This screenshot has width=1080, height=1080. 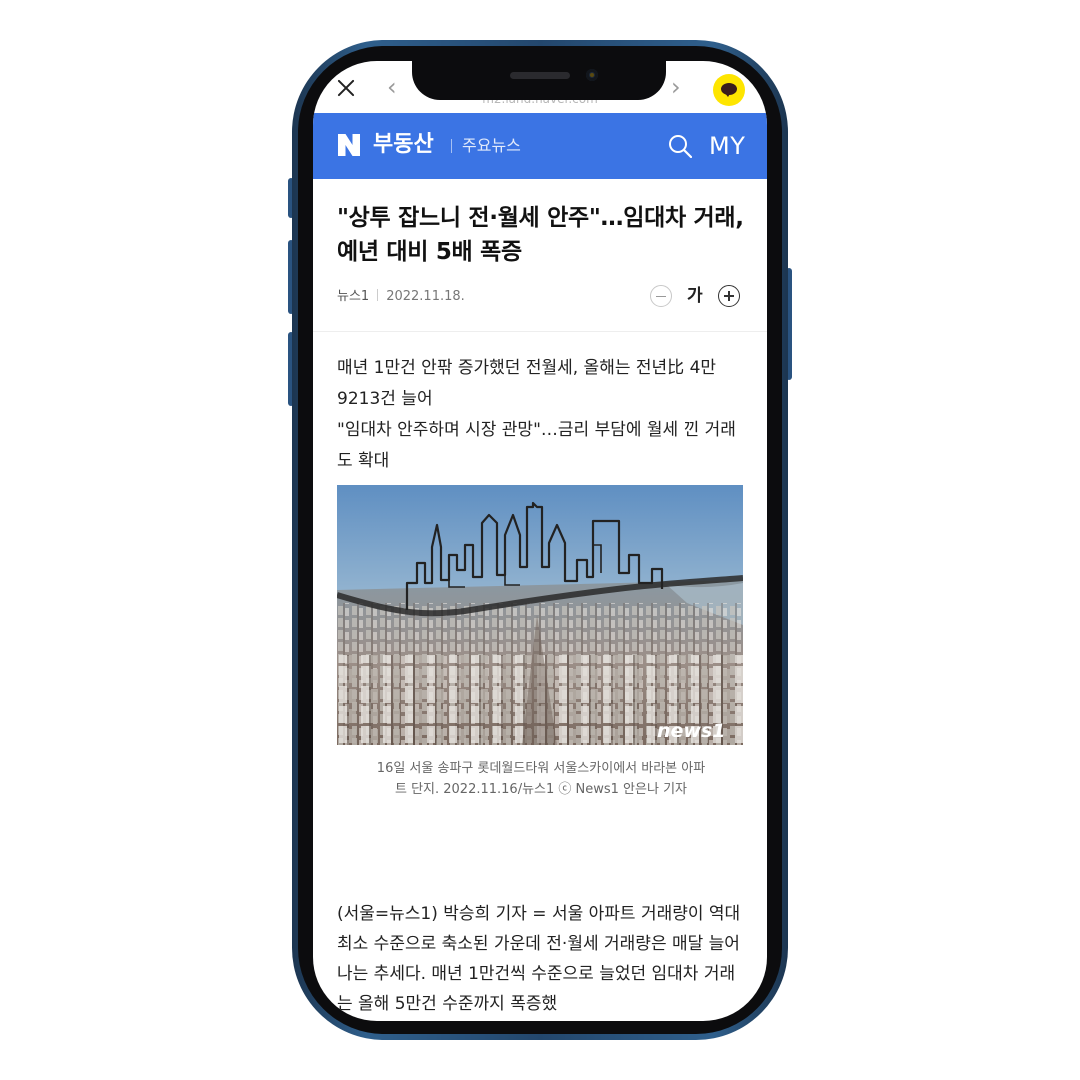 I want to click on press-name: 뉴스1, so click(x=353, y=296).